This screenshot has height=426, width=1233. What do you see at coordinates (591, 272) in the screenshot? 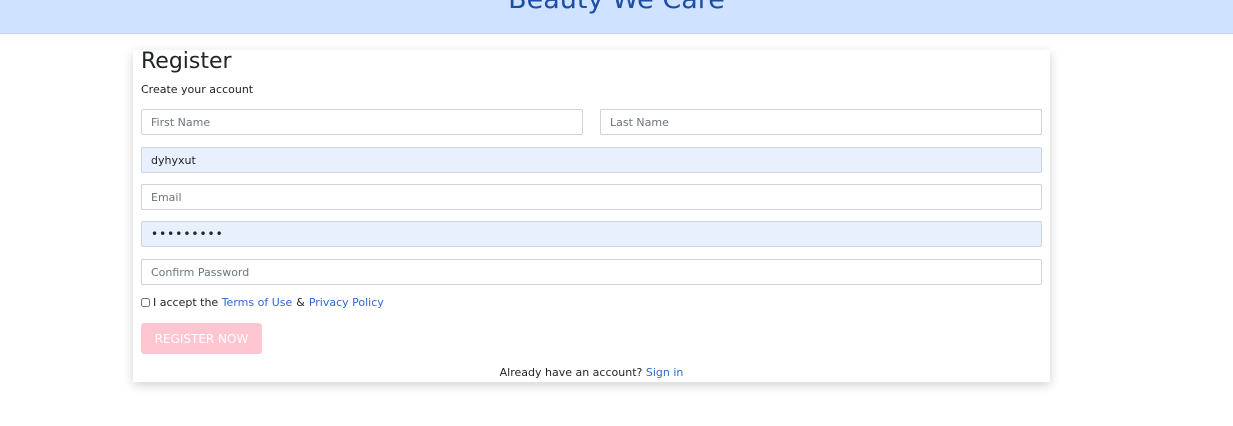
I see `confirm-password-input` at bounding box center [591, 272].